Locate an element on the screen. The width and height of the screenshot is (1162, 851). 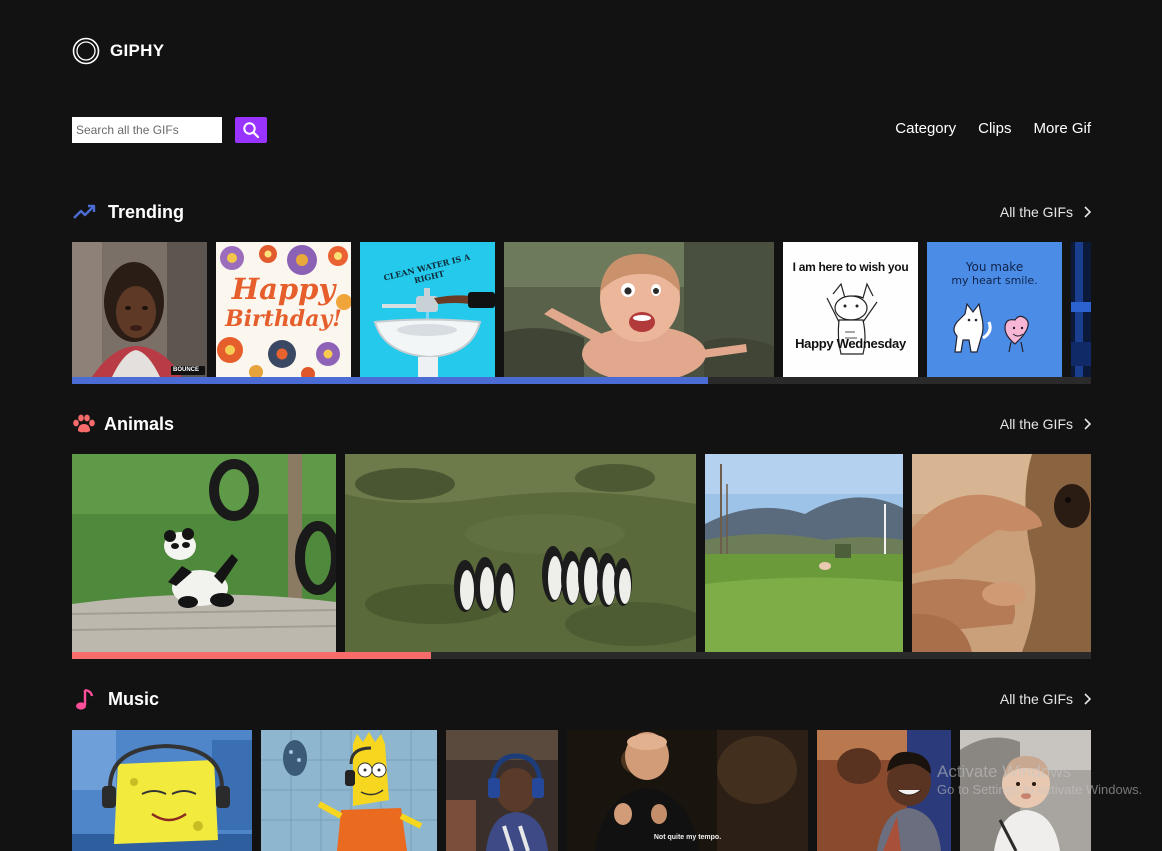
animals-all-gifs-link: All the GIFs is located at coordinates (1045, 424).